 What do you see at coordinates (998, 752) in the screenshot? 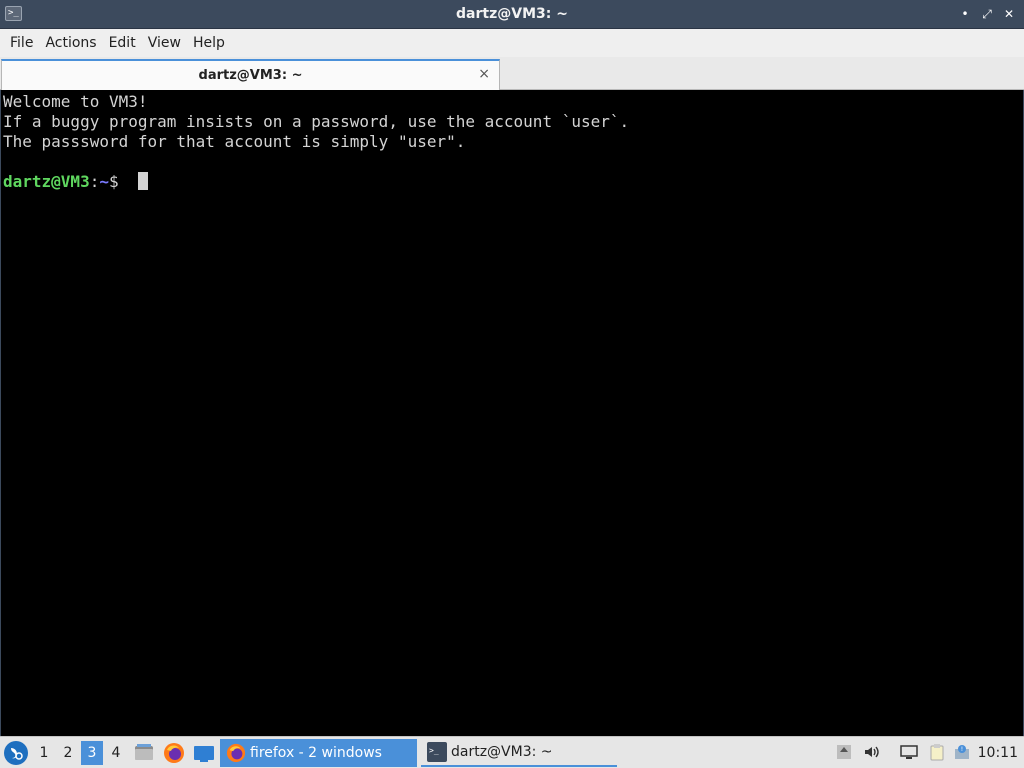
I see `clock: 10:11` at bounding box center [998, 752].